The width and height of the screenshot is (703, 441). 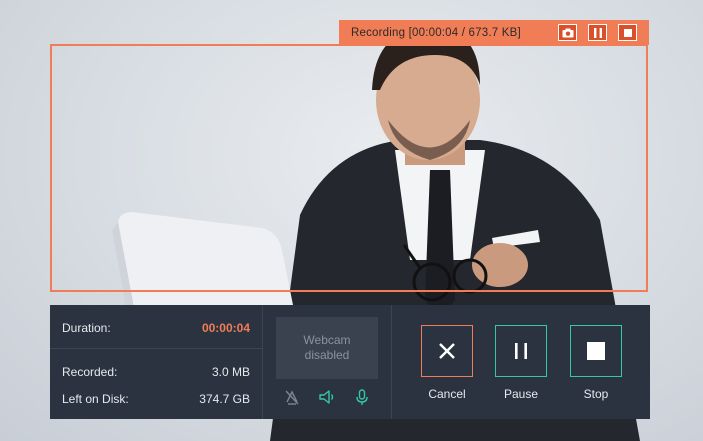 I want to click on system-audio-button, so click(x=327, y=397).